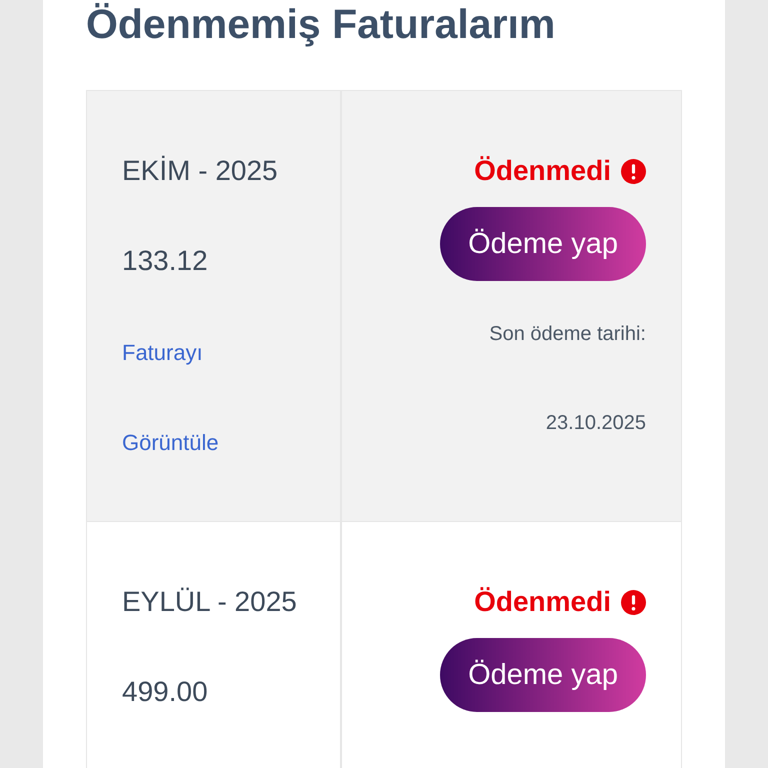 This screenshot has height=768, width=768. Describe the element at coordinates (165, 692) in the screenshot. I see `invoice-amount: 499.00` at that location.